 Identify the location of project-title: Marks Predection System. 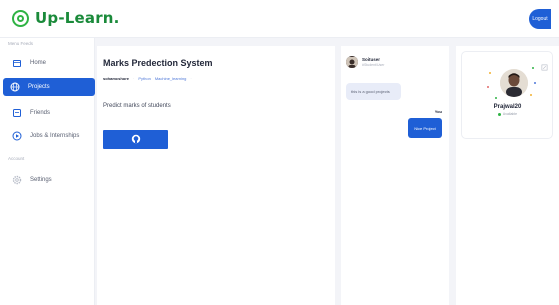
(158, 63).